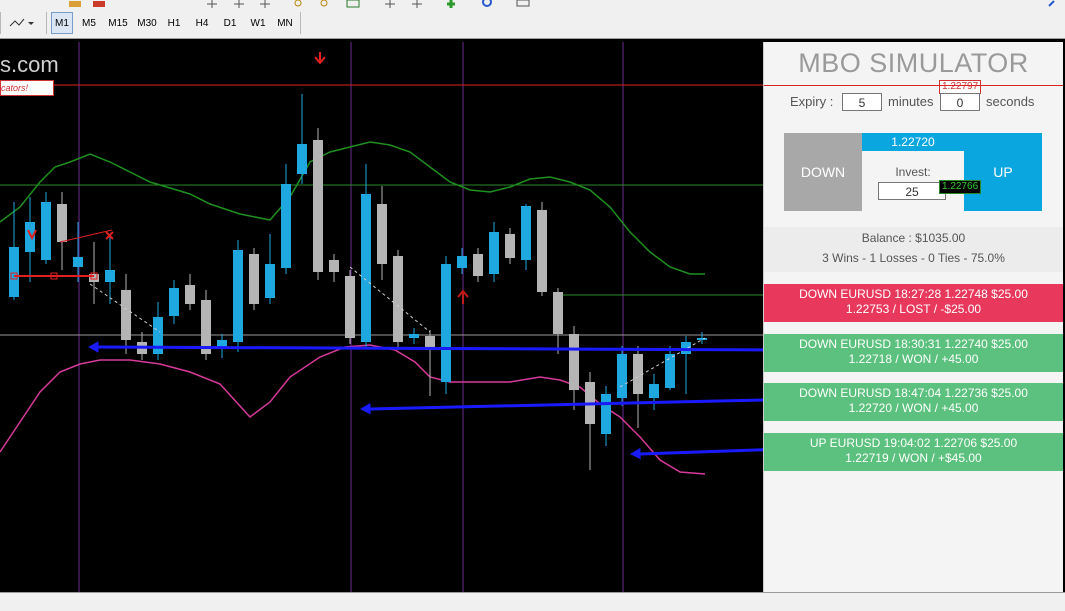  I want to click on chevron-right-icon, so click(1052, 4).